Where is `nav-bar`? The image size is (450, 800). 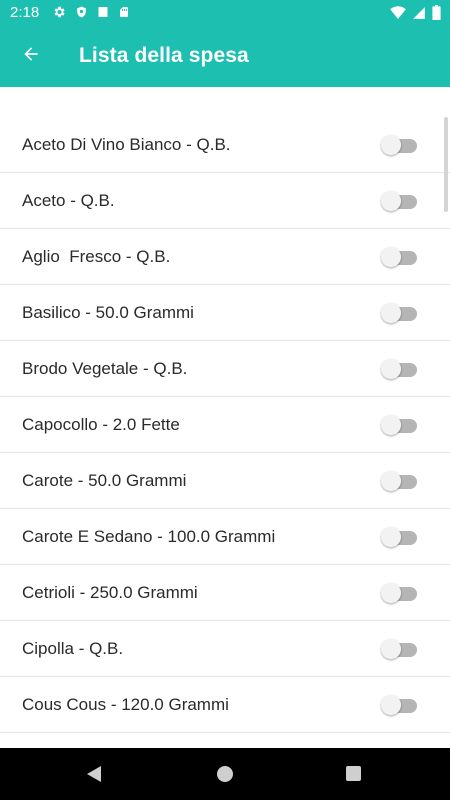
nav-bar is located at coordinates (225, 774).